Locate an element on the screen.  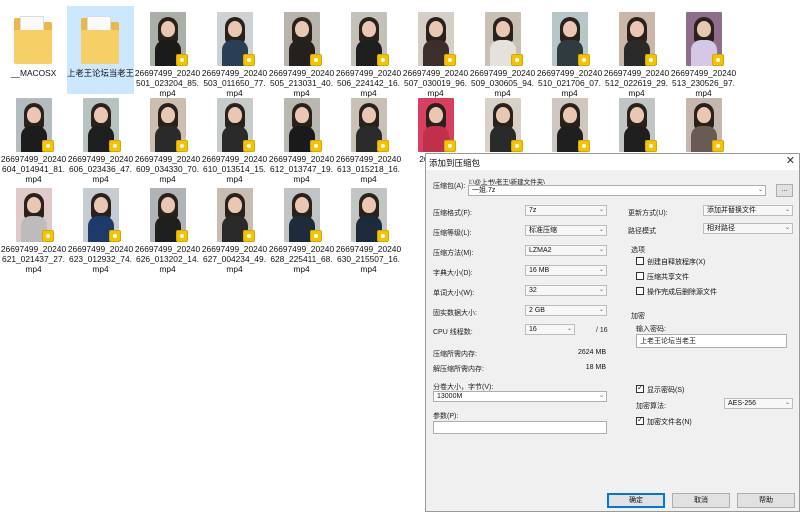
file-label: 26697499_20240623_012932_74.mp4 is located at coordinates (100, 259).